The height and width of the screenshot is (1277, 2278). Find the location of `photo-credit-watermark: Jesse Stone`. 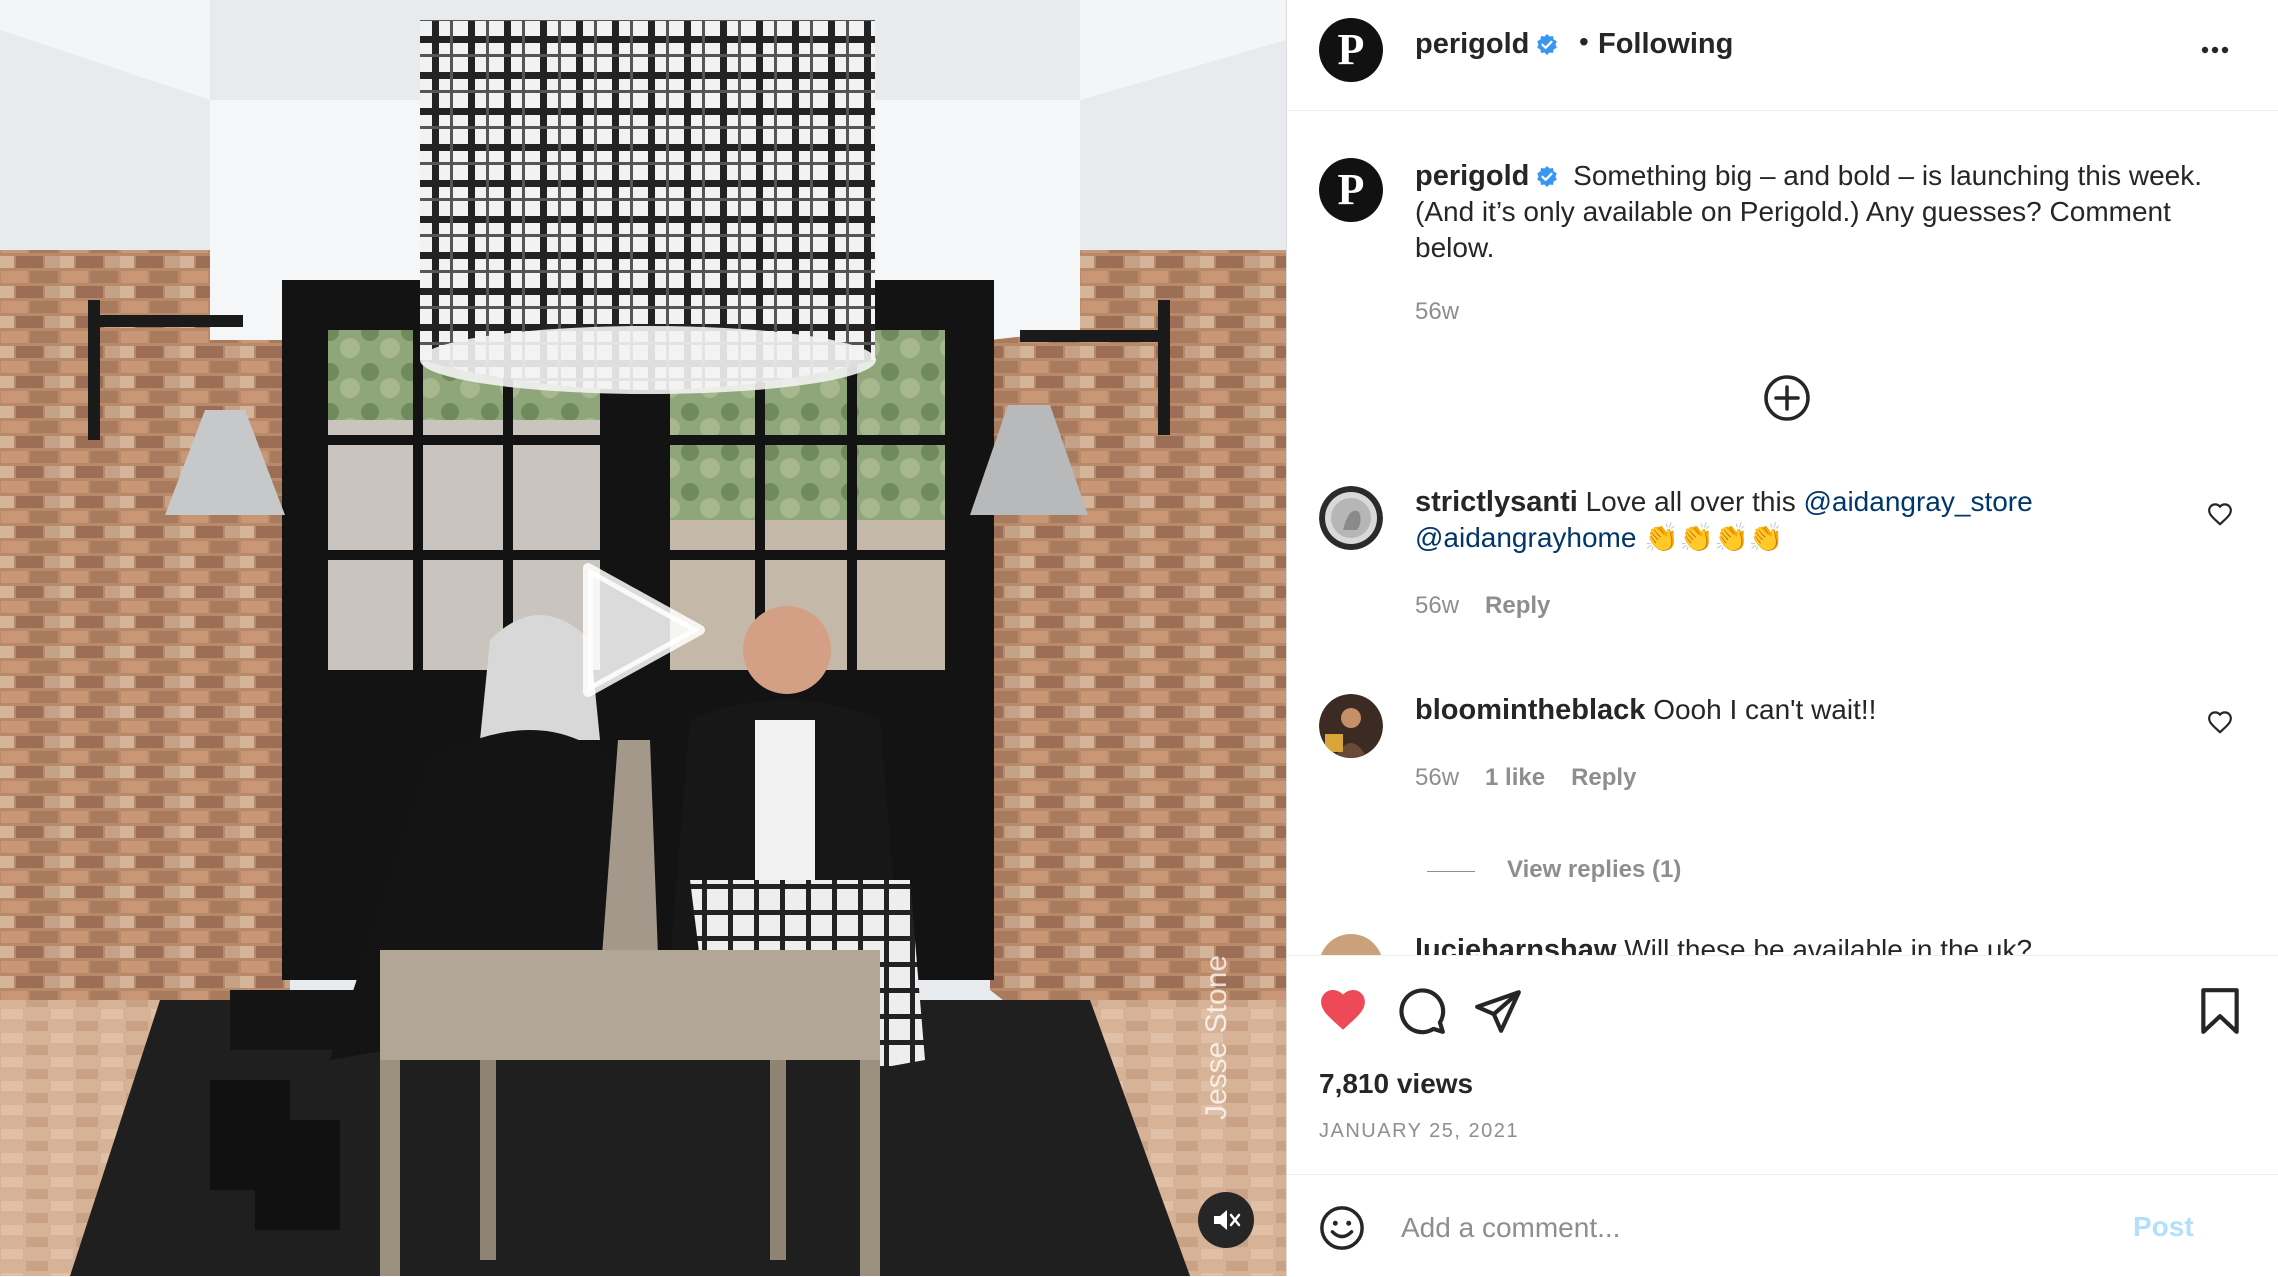

photo-credit-watermark: Jesse Stone is located at coordinates (1216, 1037).